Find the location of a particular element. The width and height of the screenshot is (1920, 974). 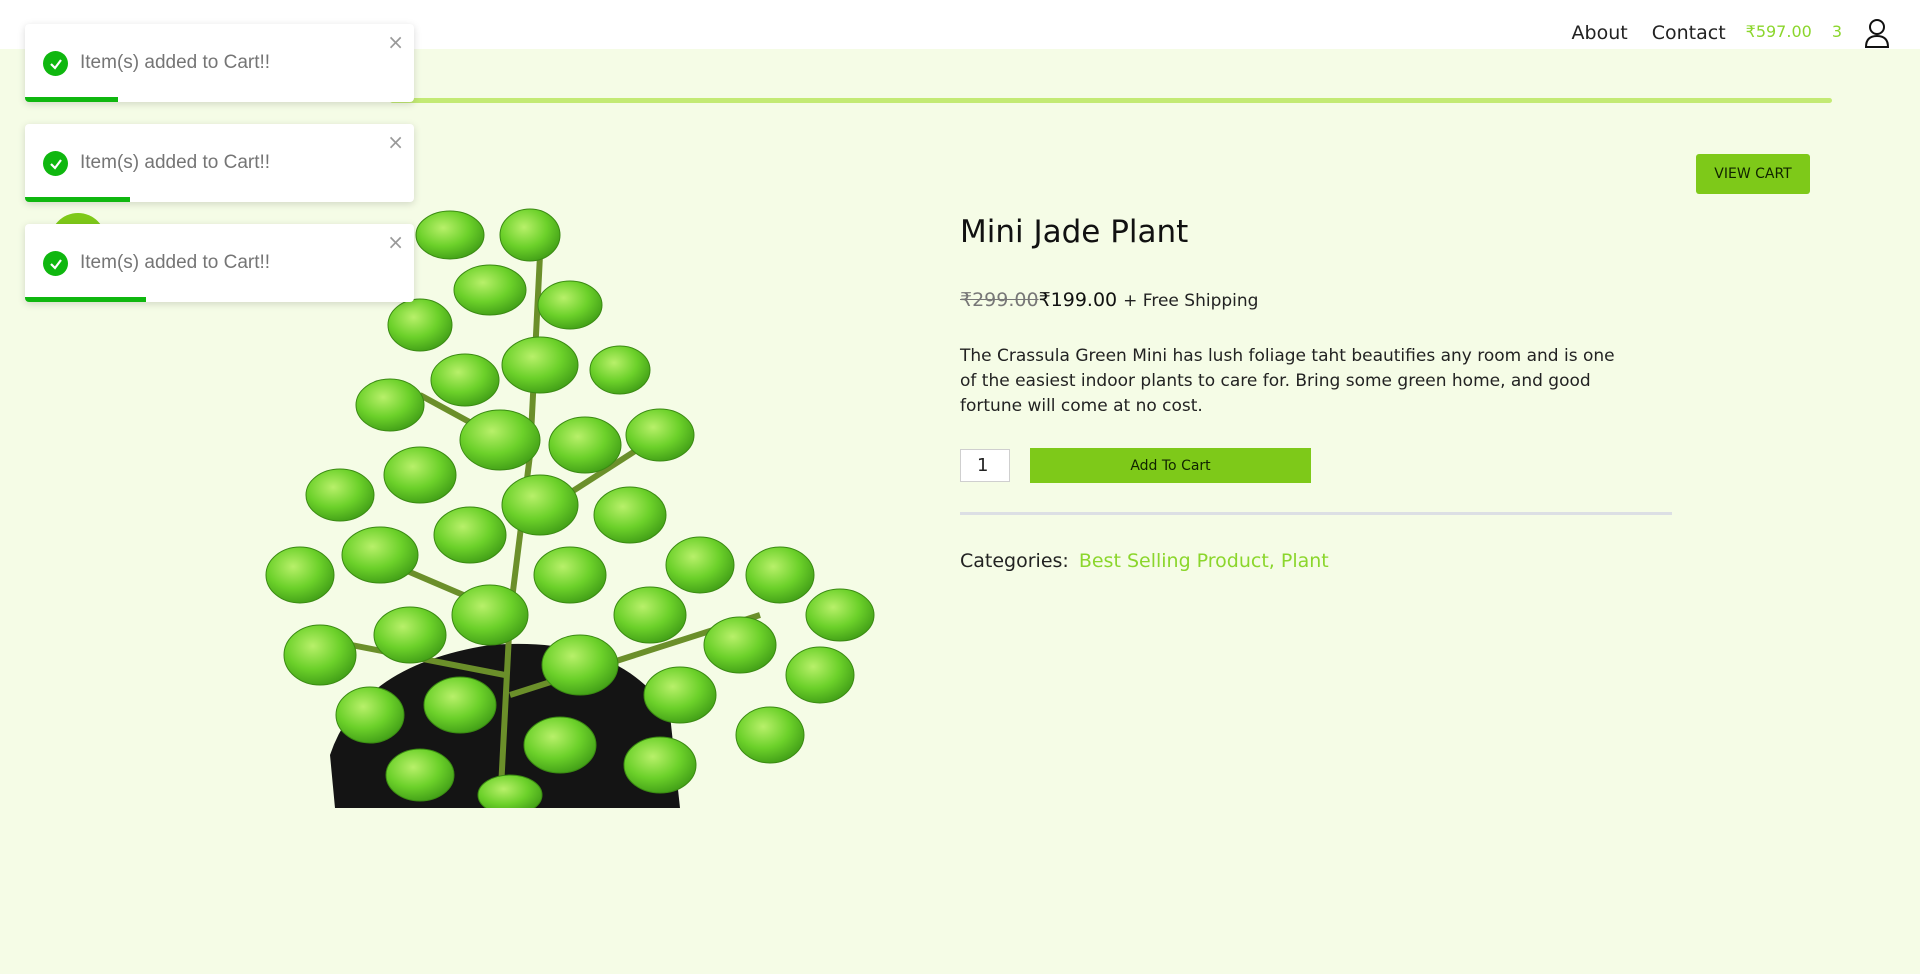

divider is located at coordinates (1316, 513).